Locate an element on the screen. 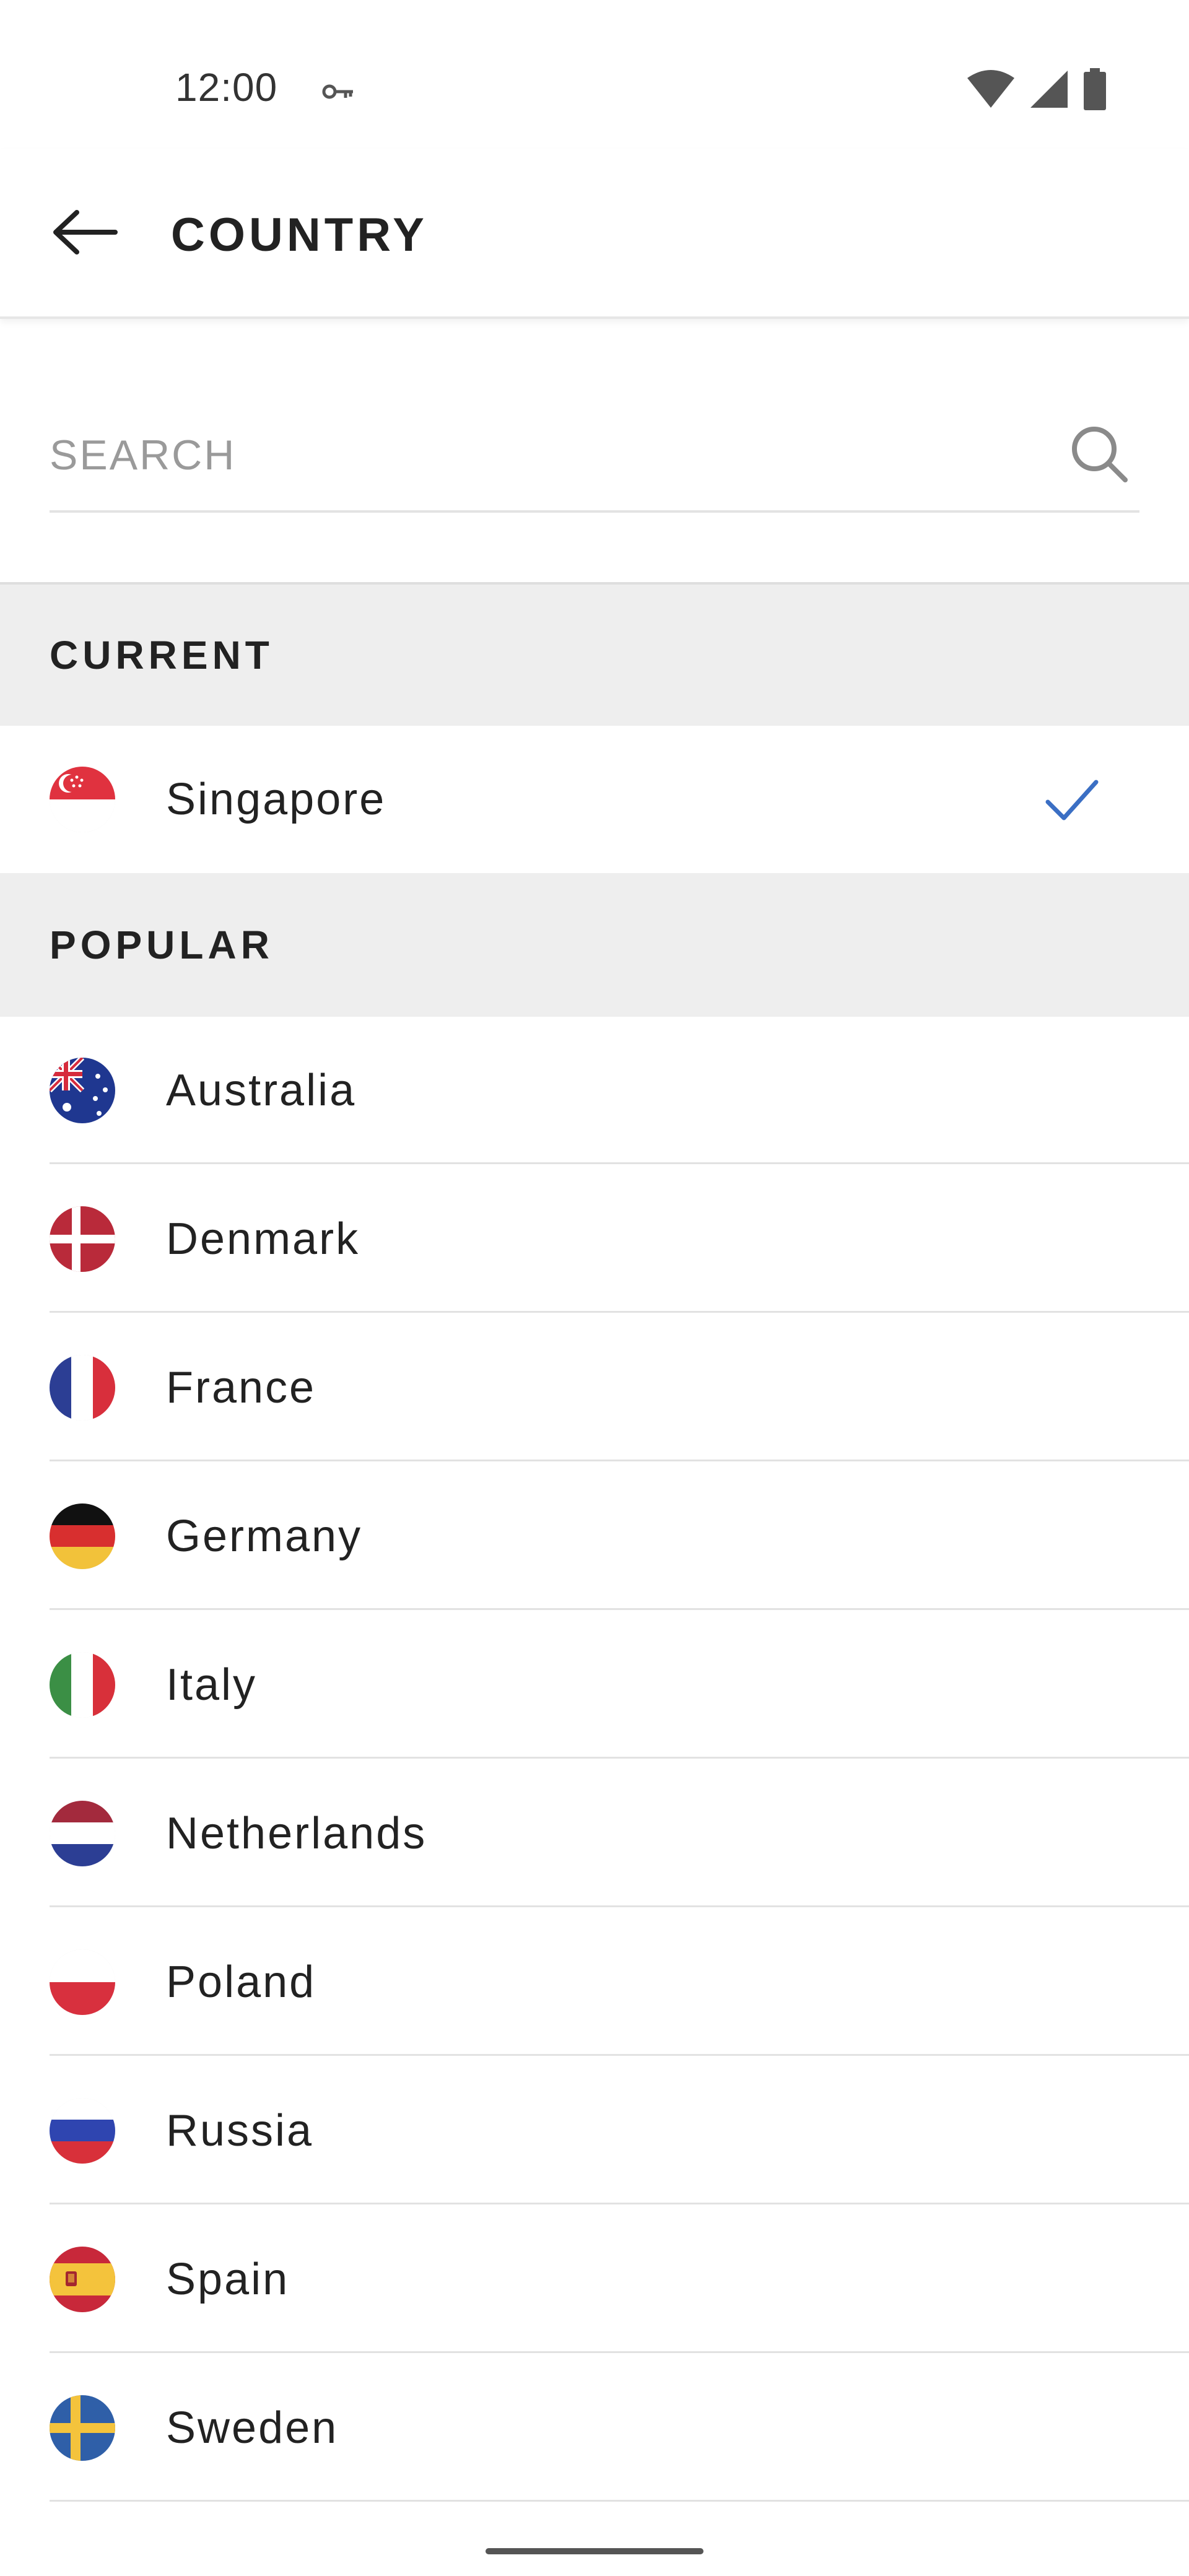  wifi-icon is located at coordinates (990, 89).